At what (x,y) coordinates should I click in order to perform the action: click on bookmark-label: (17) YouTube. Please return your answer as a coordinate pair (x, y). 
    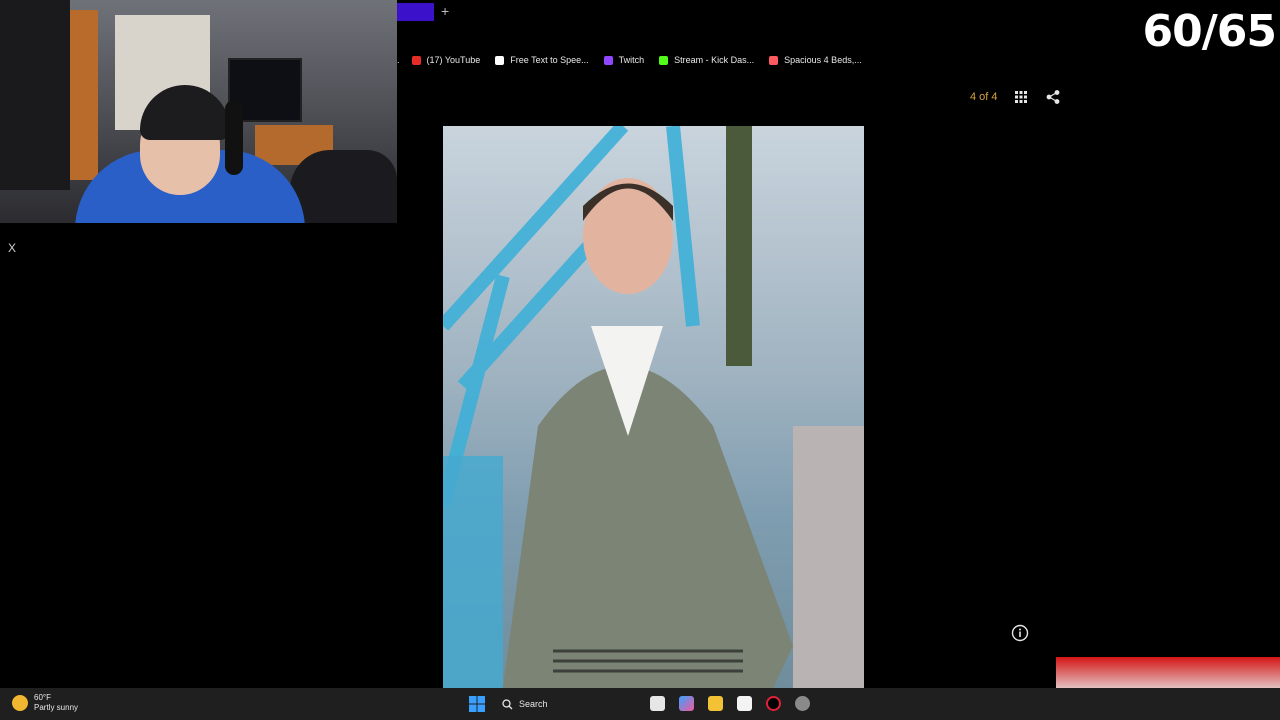
    Looking at the image, I should click on (453, 60).